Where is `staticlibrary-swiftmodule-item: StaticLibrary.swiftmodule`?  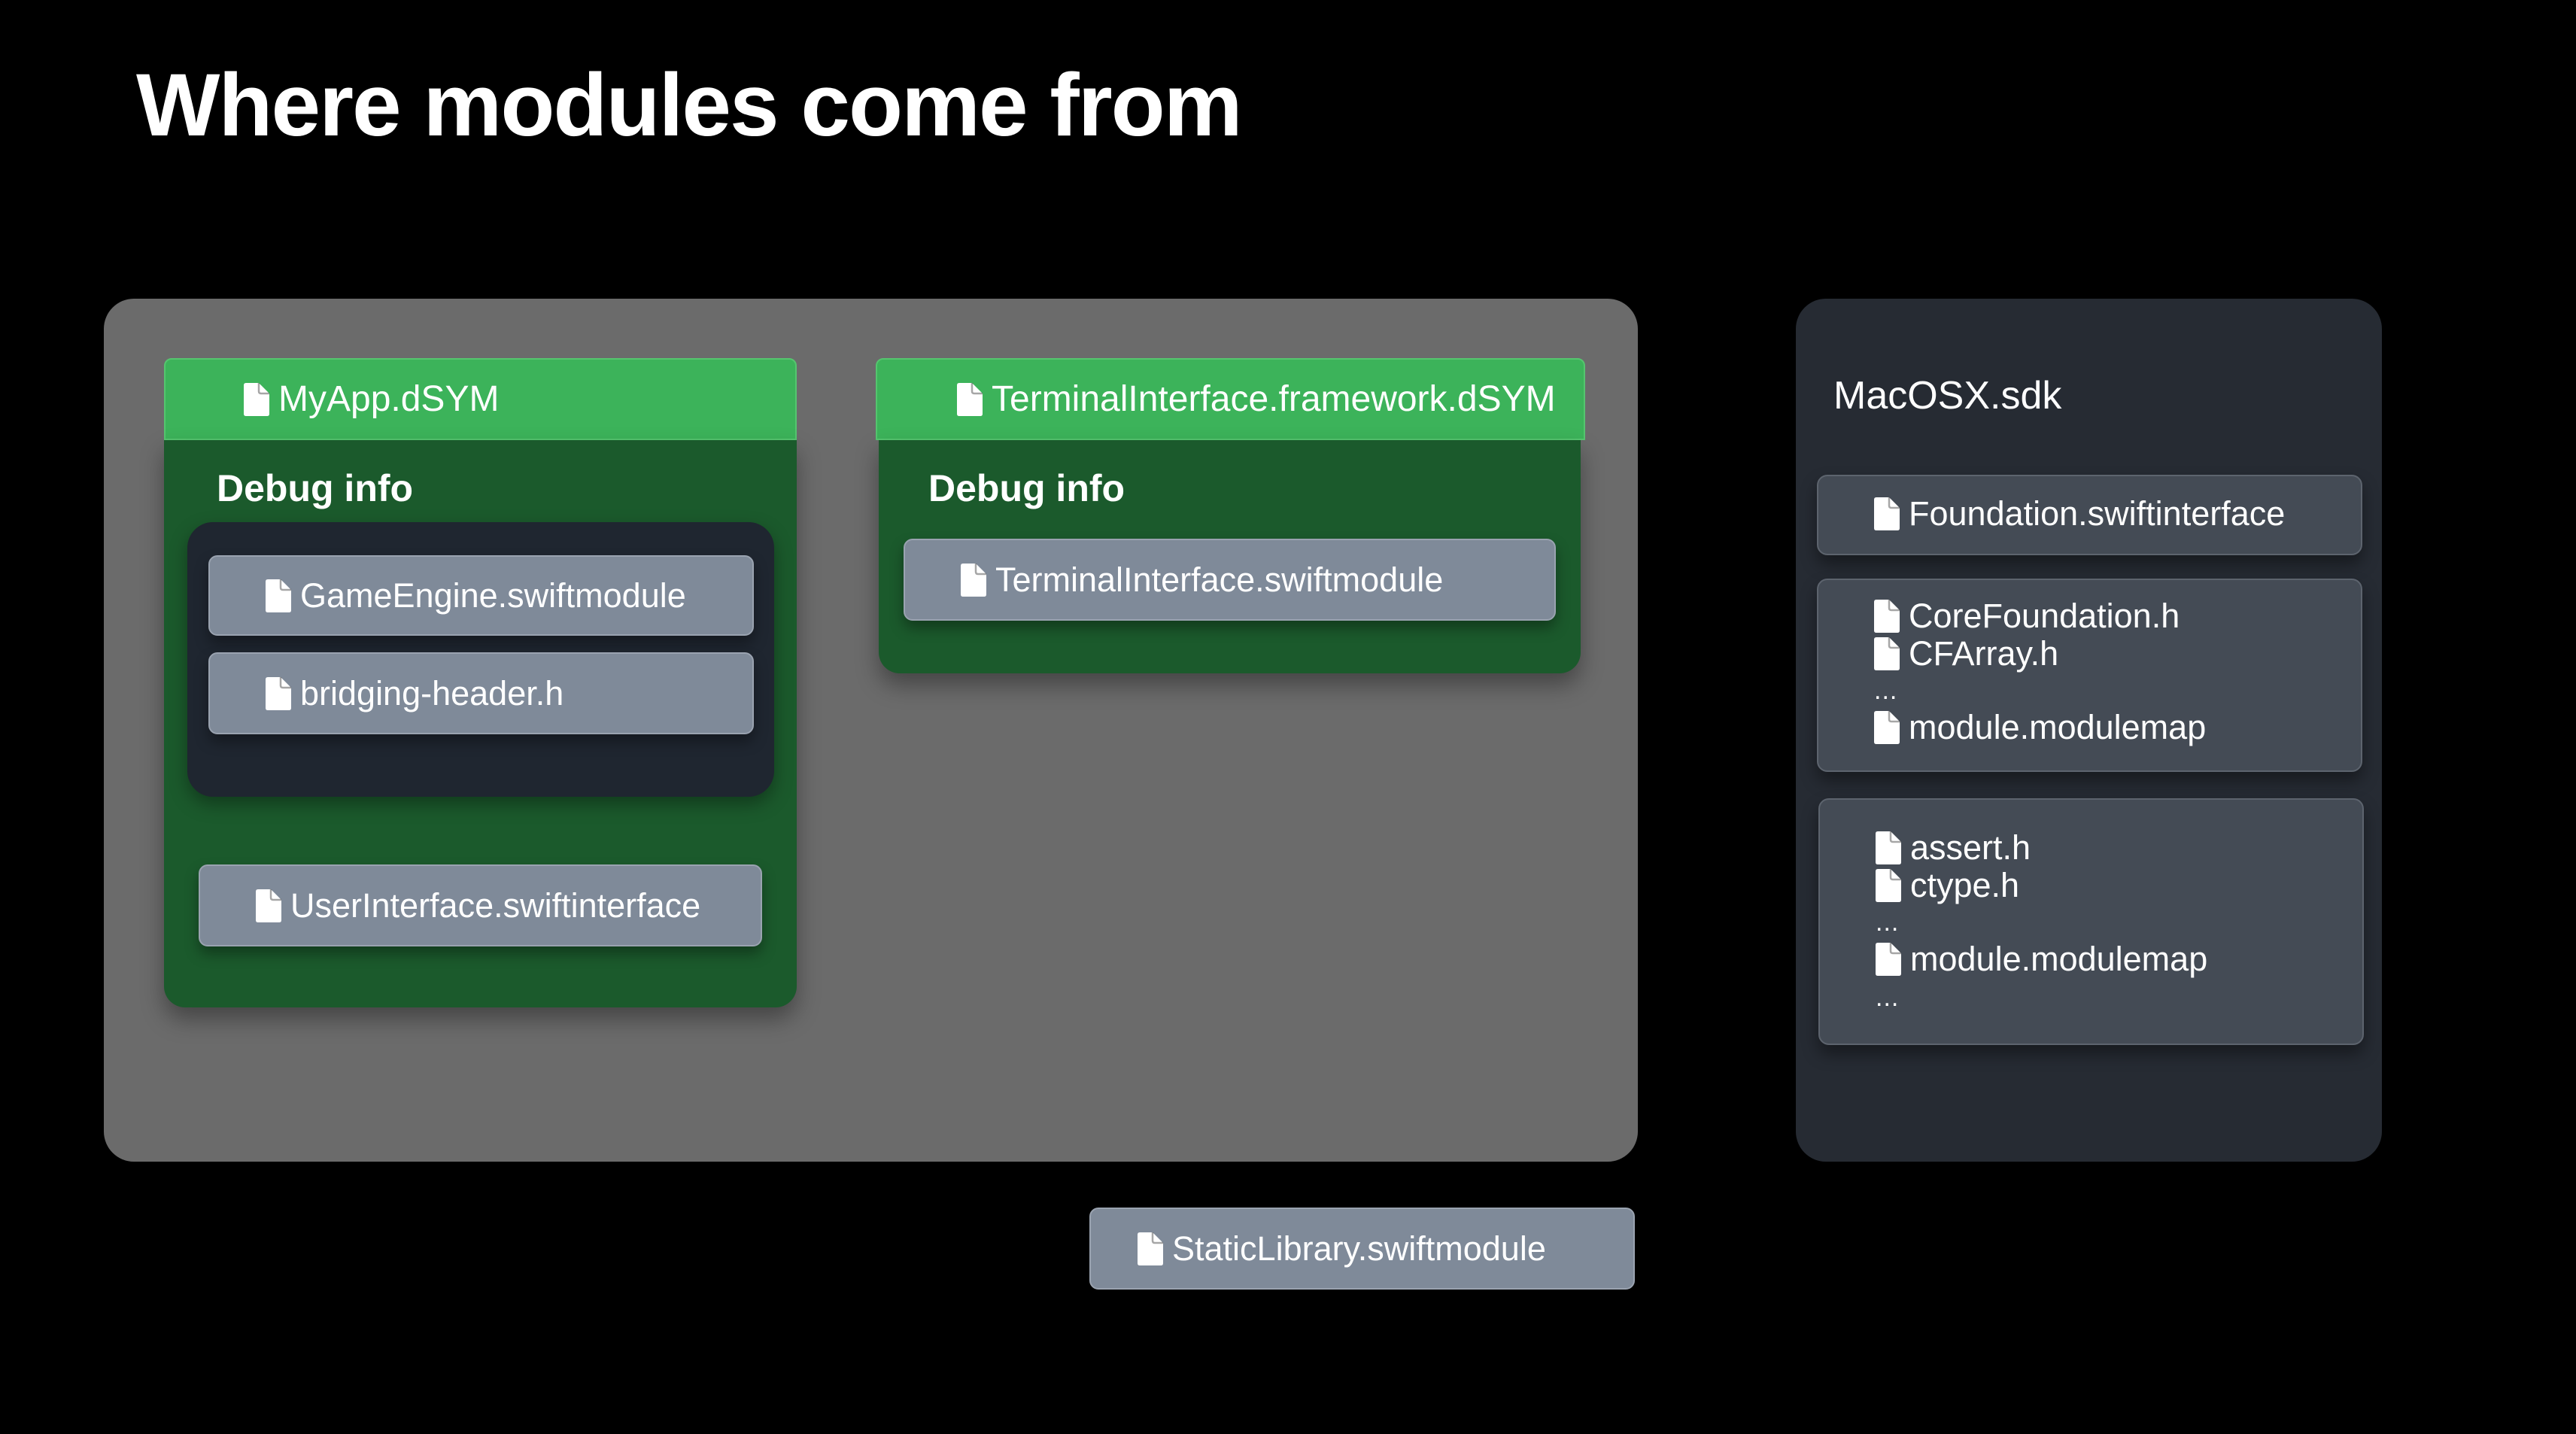
staticlibrary-swiftmodule-item: StaticLibrary.swiftmodule is located at coordinates (1362, 1249).